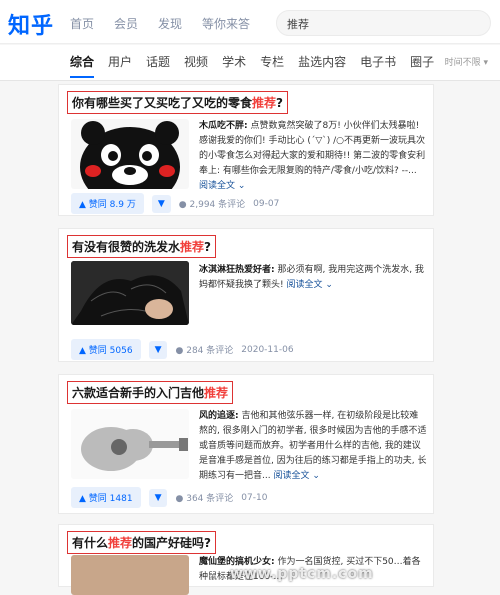 This screenshot has width=500, height=595. I want to click on tab-columns: 专栏, so click(272, 65).